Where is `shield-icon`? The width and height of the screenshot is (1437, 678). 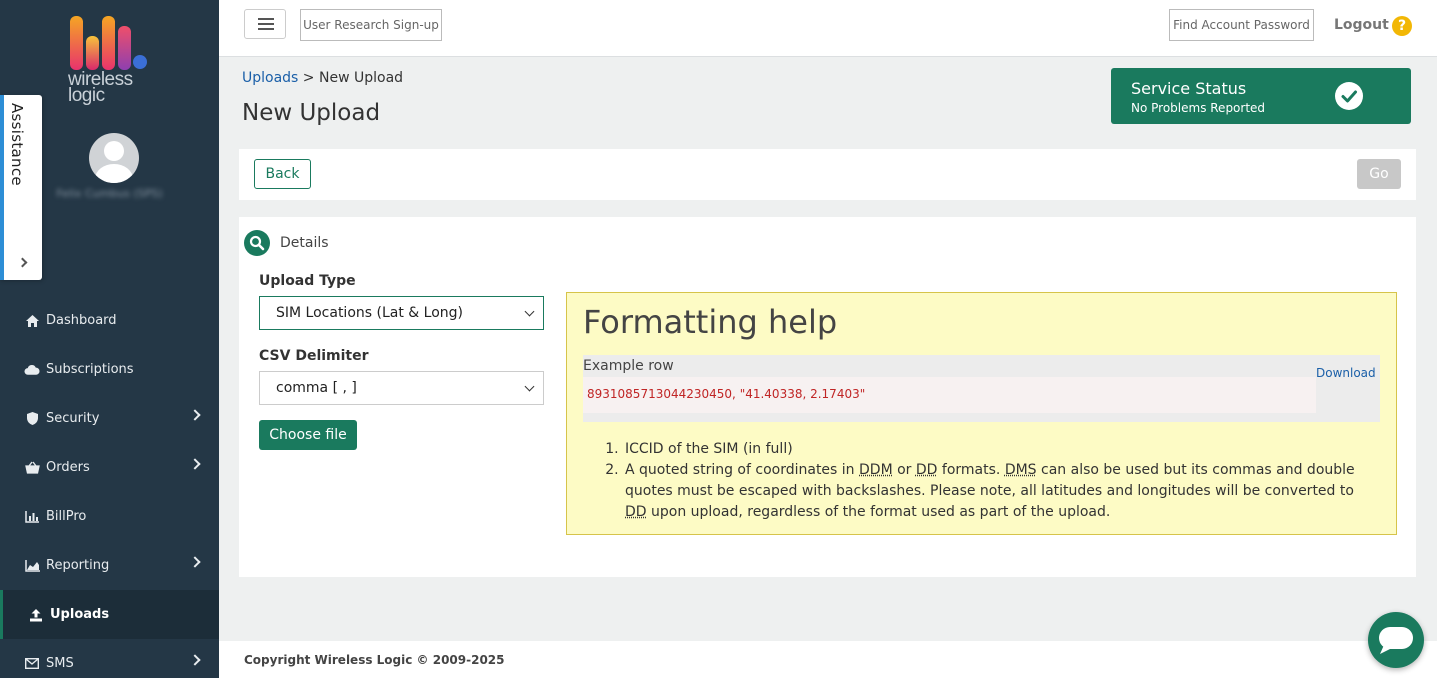
shield-icon is located at coordinates (32, 419).